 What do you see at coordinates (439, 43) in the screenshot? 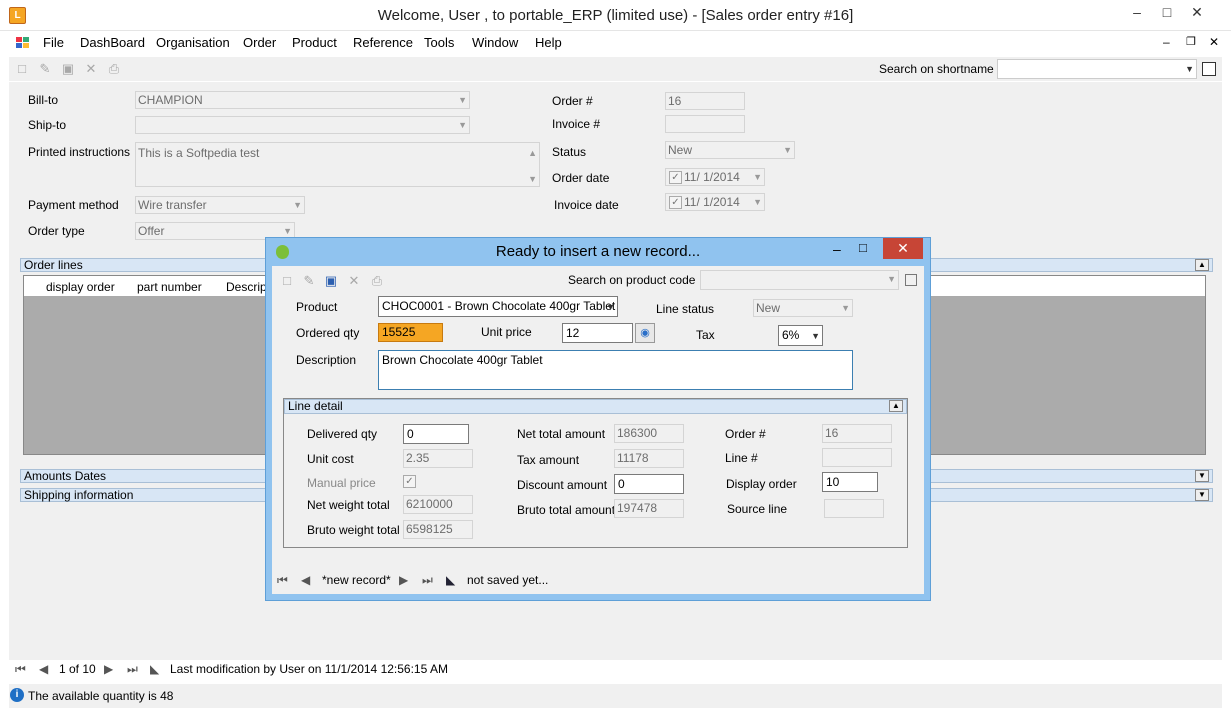
I see `menu-tools: Tools` at bounding box center [439, 43].